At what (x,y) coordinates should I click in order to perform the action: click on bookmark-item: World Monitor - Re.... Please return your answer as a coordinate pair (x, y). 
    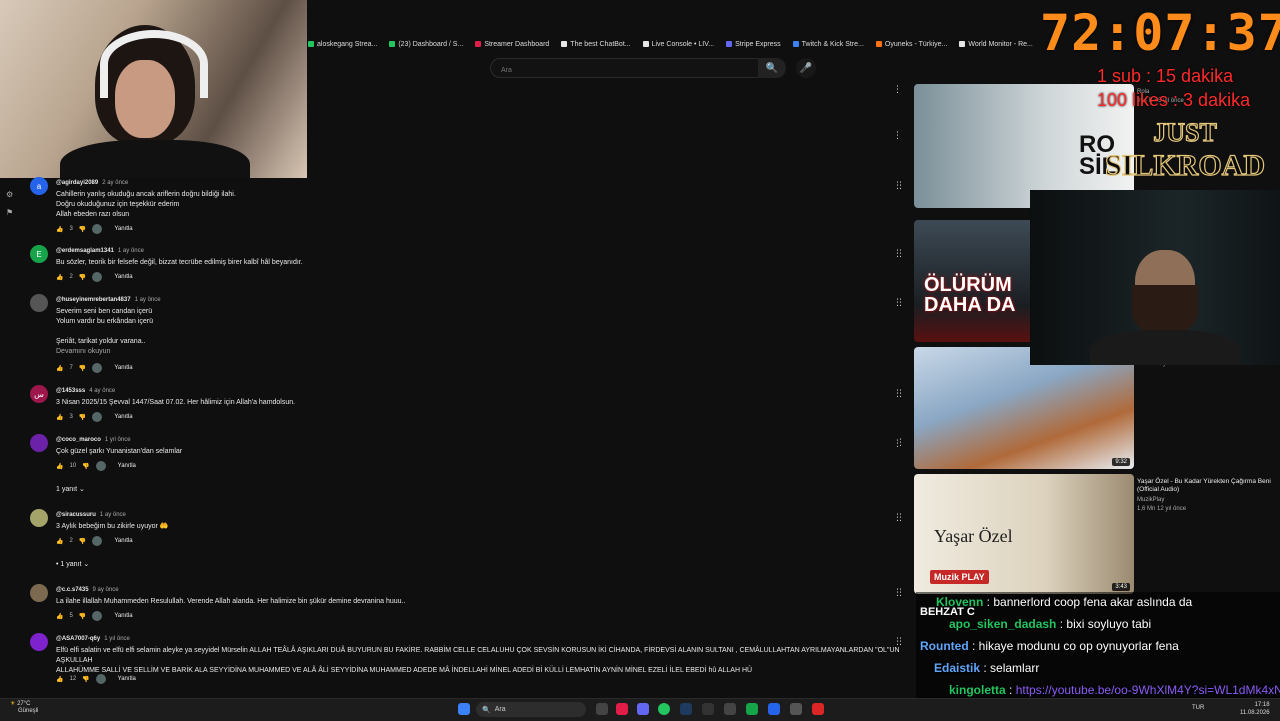
    Looking at the image, I should click on (996, 44).